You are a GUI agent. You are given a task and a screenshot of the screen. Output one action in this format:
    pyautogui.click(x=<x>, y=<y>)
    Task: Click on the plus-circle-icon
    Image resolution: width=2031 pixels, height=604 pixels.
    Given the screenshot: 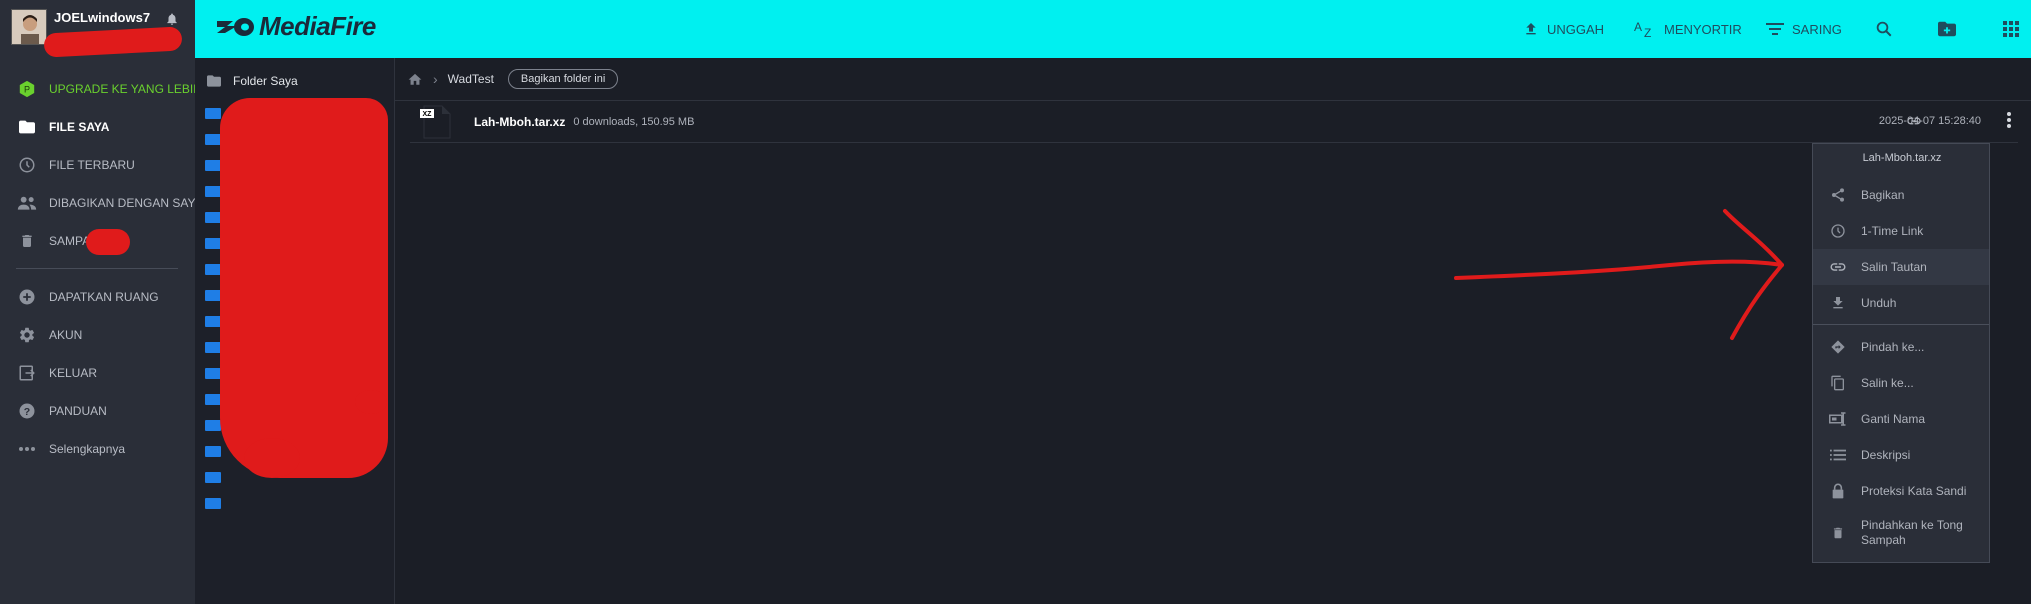 What is the action you would take?
    pyautogui.click(x=27, y=297)
    